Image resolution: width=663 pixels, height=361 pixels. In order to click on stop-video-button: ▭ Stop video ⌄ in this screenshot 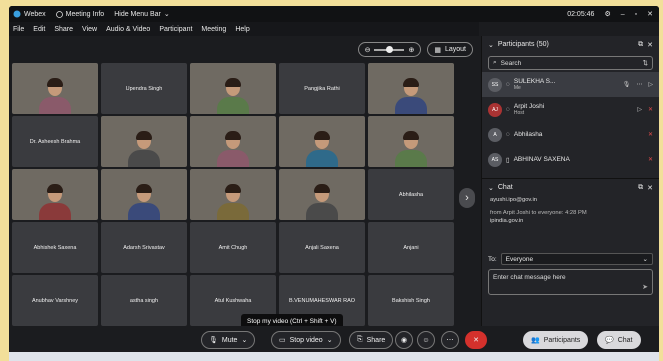, I will do `click(306, 340)`.